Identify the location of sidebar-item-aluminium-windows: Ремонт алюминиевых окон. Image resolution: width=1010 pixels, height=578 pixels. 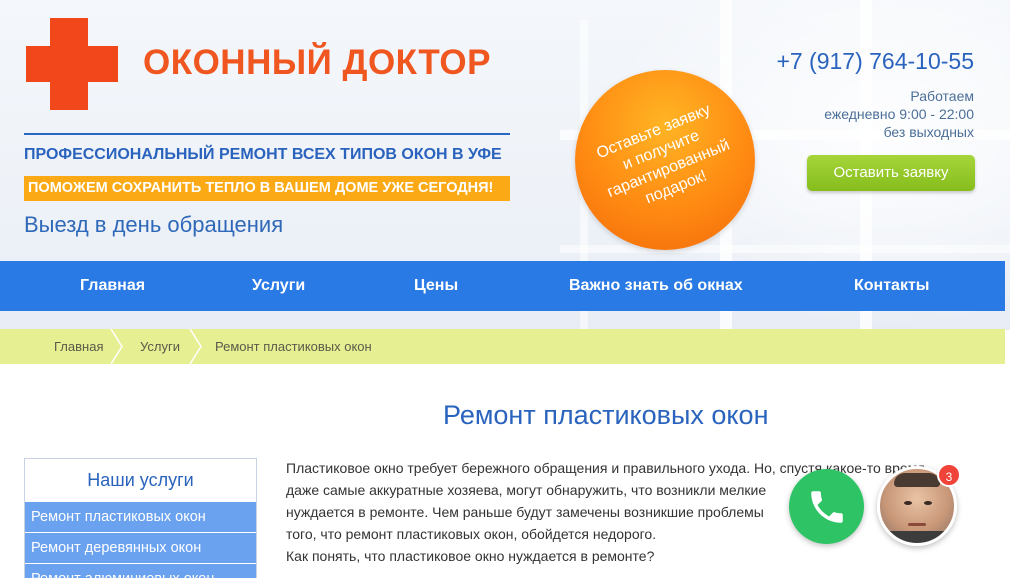
(140, 570).